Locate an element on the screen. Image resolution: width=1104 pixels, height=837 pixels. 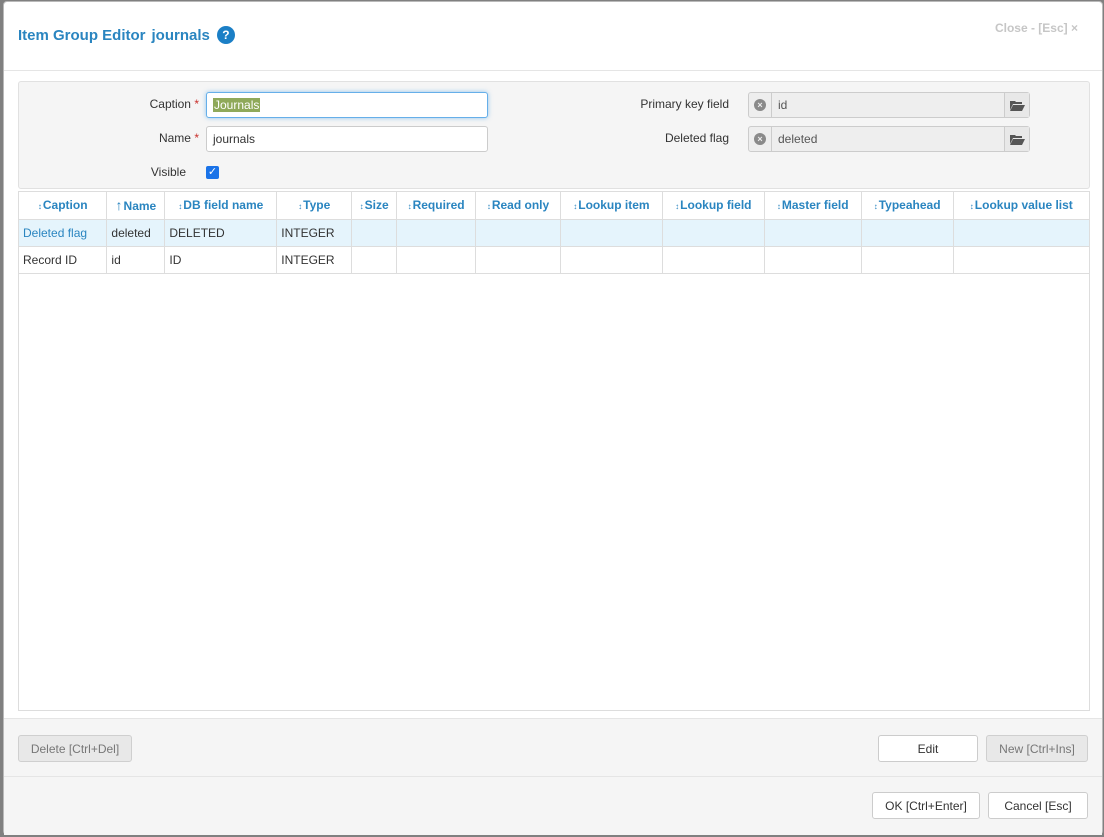
primary-key-field: × id is located at coordinates (889, 105).